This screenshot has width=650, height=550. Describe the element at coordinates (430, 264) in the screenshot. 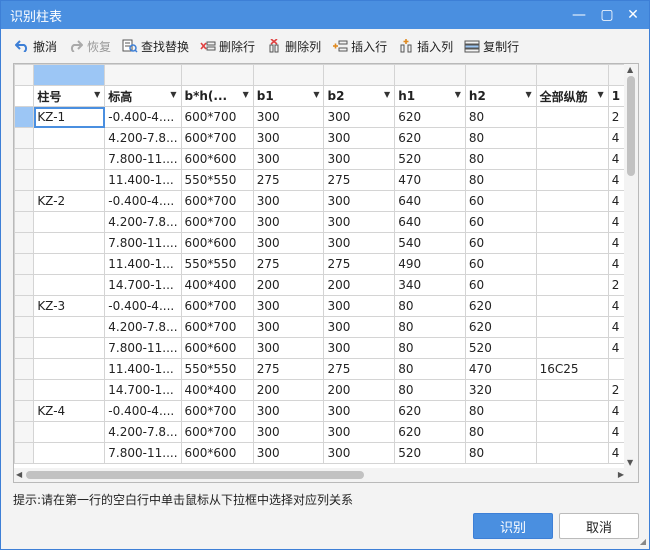

I see `table-cell: 490` at that location.